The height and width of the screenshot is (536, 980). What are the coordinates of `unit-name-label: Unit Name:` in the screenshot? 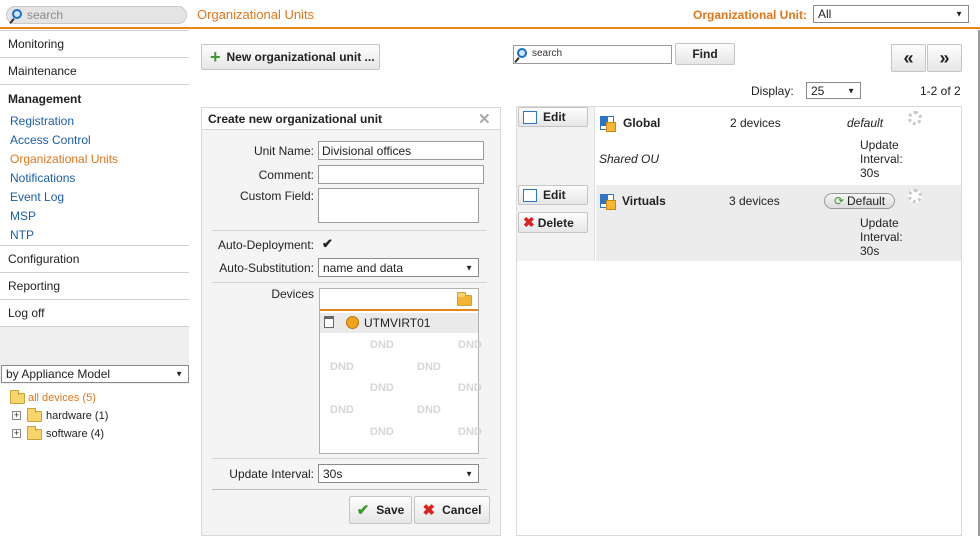 It's located at (283, 151).